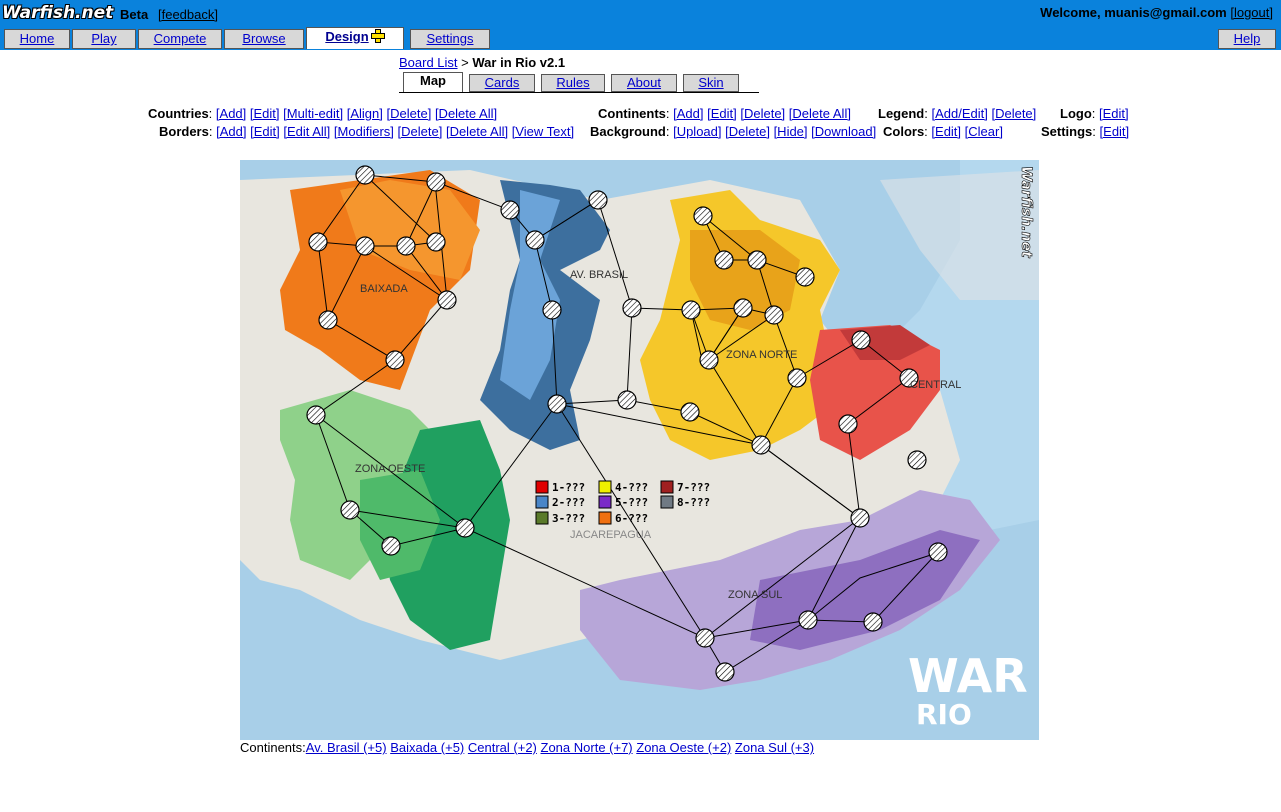 This screenshot has width=1281, height=812. Describe the element at coordinates (722, 113) in the screenshot. I see `continents-edit-link: [Edit]` at that location.